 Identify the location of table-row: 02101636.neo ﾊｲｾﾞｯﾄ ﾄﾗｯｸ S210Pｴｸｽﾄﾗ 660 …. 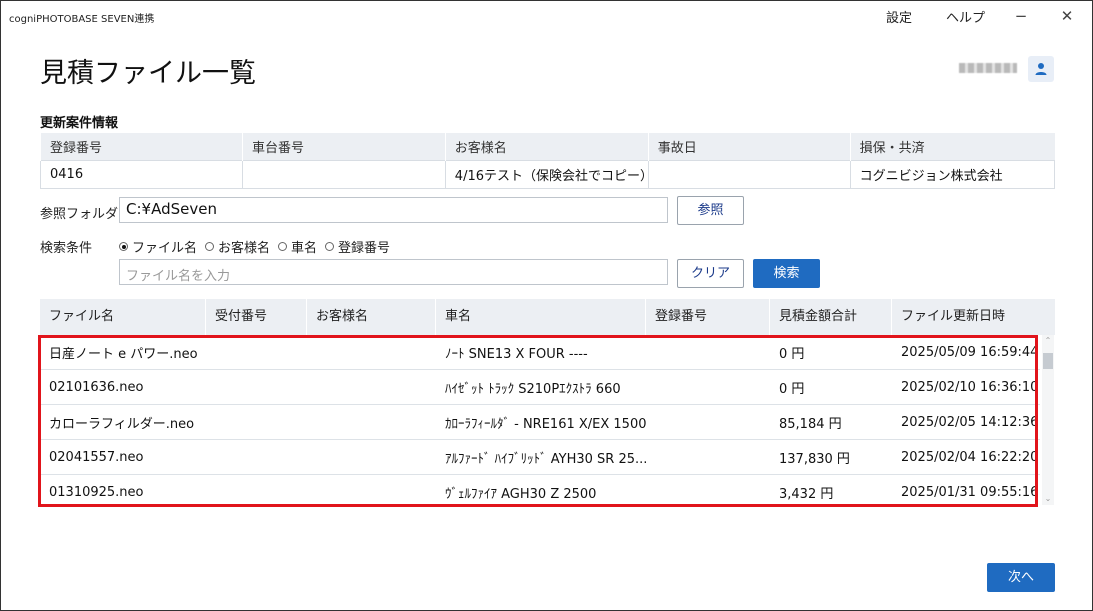
(540, 387).